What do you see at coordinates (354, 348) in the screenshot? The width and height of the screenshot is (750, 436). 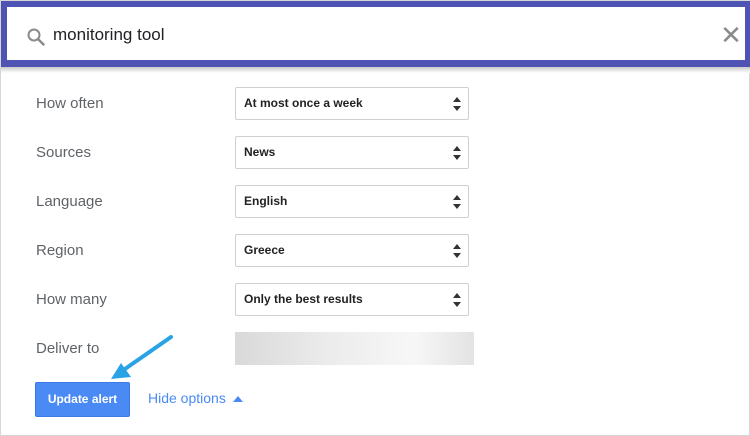 I see `deliver-to-select` at bounding box center [354, 348].